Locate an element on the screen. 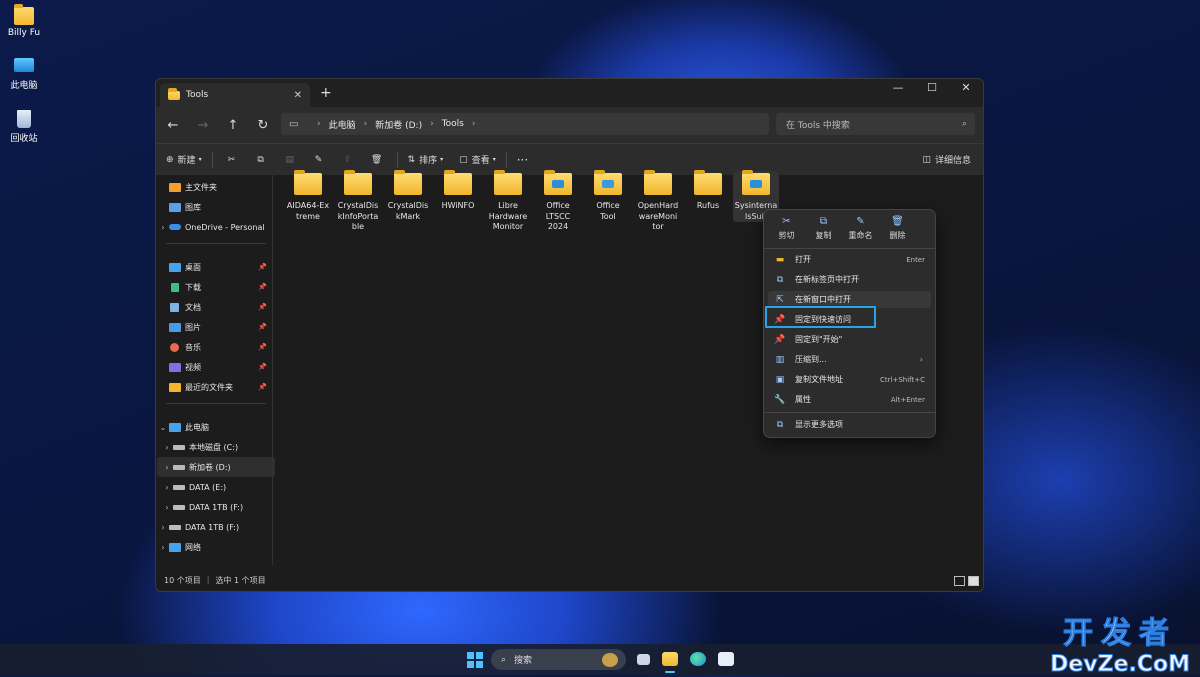 Image resolution: width=1200 pixels, height=677 pixels. document-icon is located at coordinates (174, 307).